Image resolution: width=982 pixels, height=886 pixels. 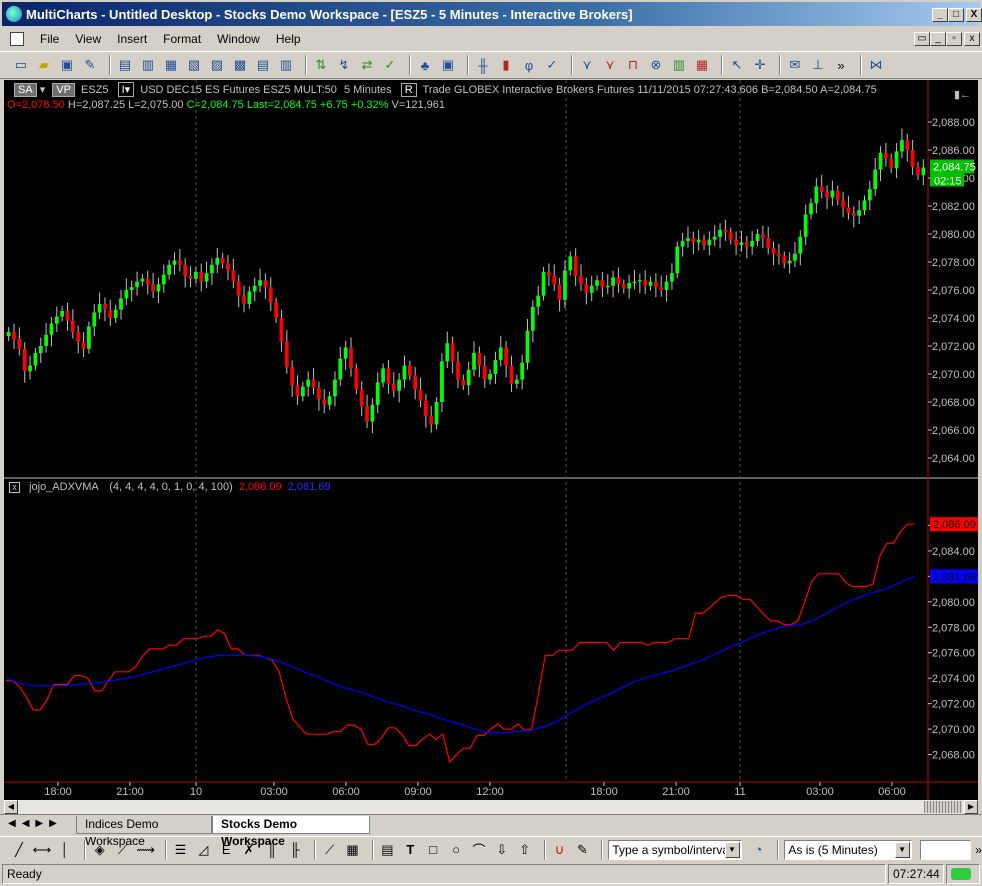 I want to click on save-icon: ▣, so click(x=67, y=65).